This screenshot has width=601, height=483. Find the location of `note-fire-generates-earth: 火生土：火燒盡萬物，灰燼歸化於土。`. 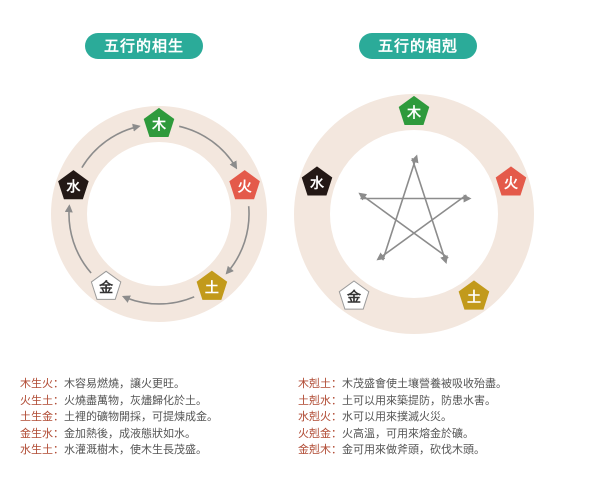

note-fire-generates-earth: 火生土：火燒盡萬物，灰燼歸化於土。 is located at coordinates (152, 401).